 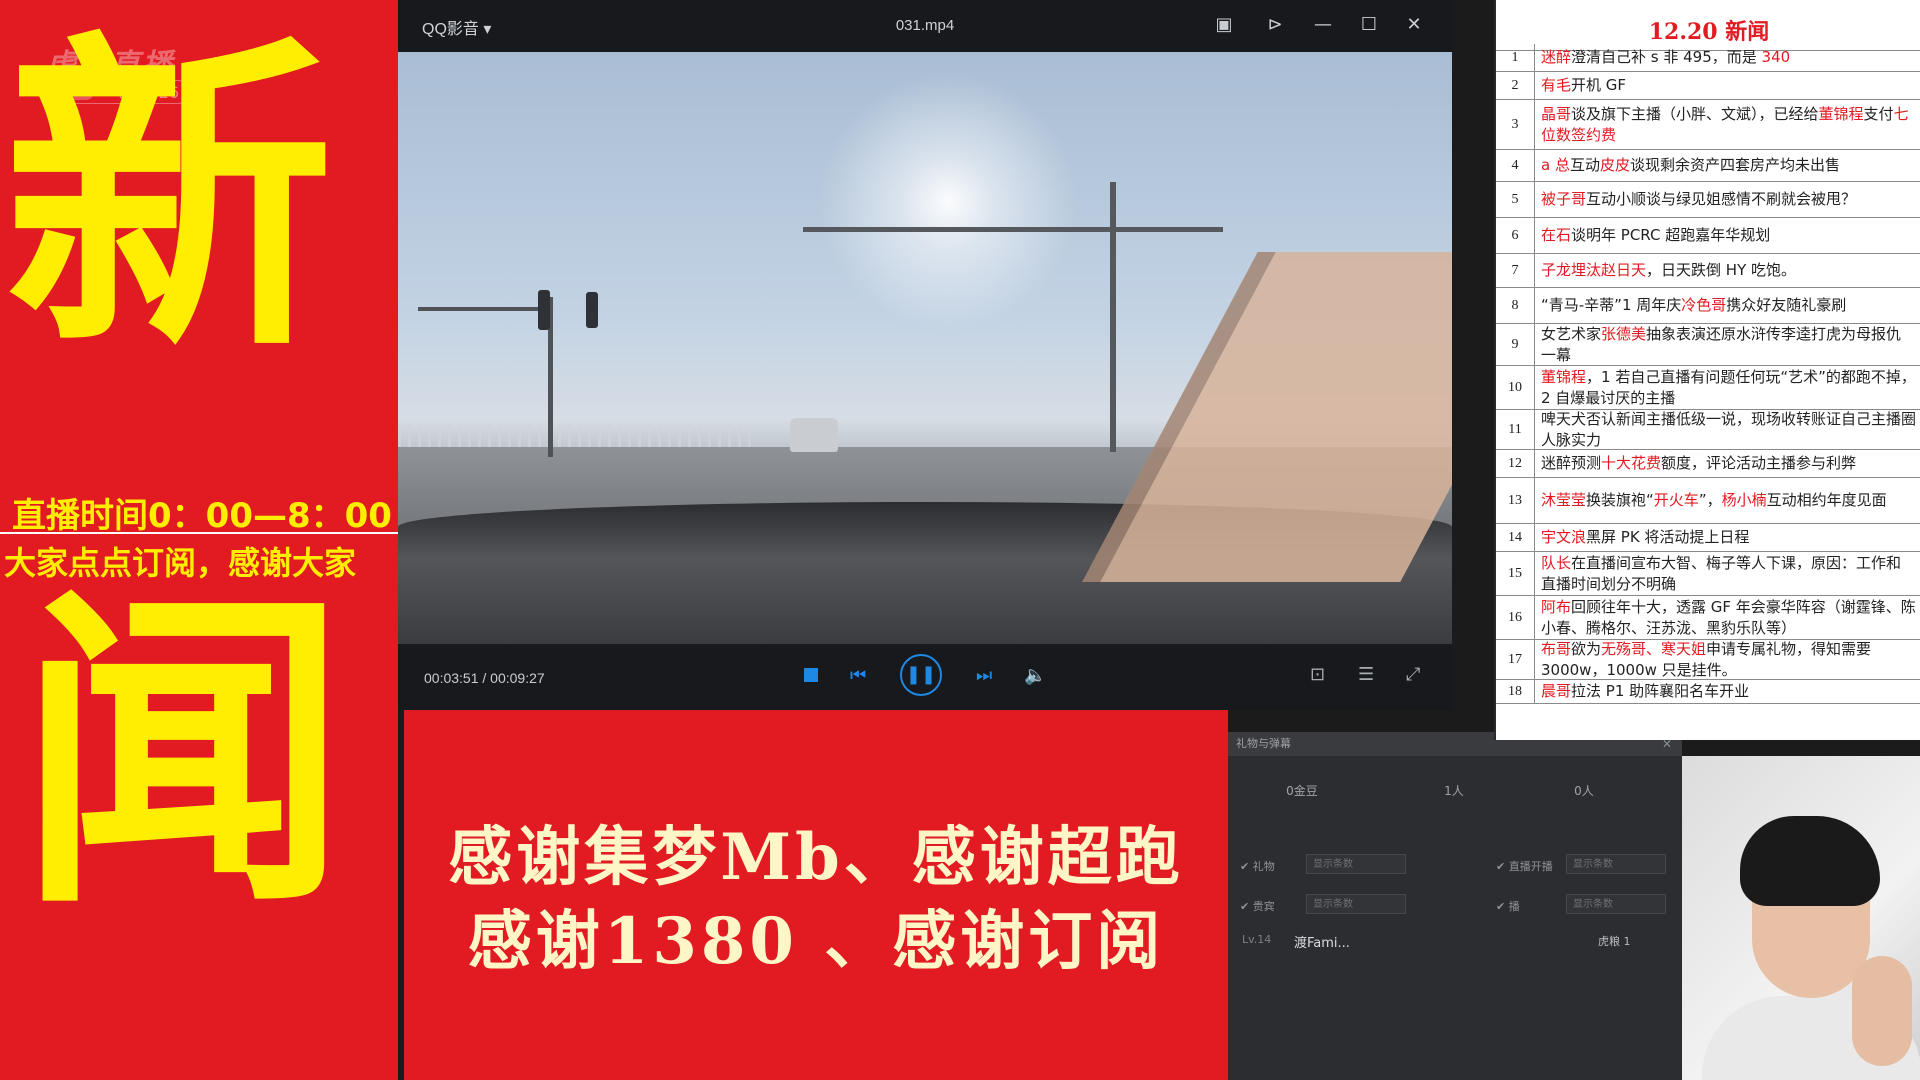 I want to click on pip-icon: ▣, so click(x=1224, y=25).